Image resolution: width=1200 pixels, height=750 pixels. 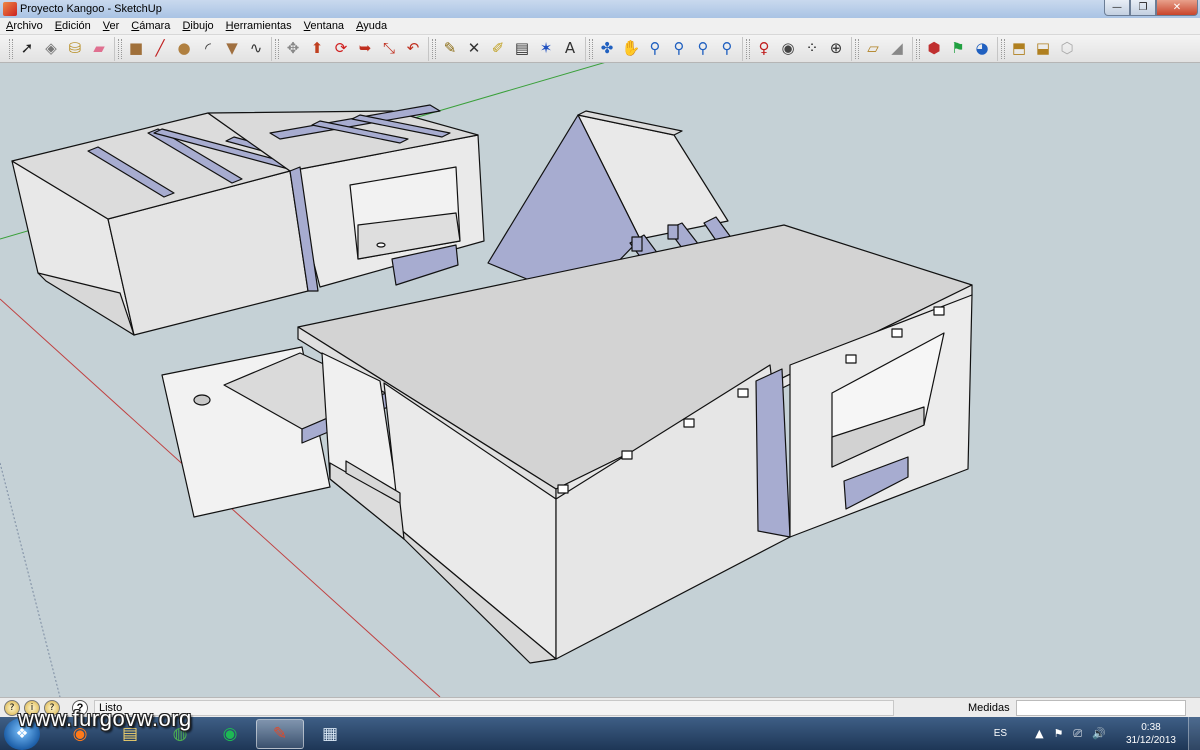 What do you see at coordinates (703, 49) in the screenshot?
I see `zoom-extents-tool-icon: ⚲` at bounding box center [703, 49].